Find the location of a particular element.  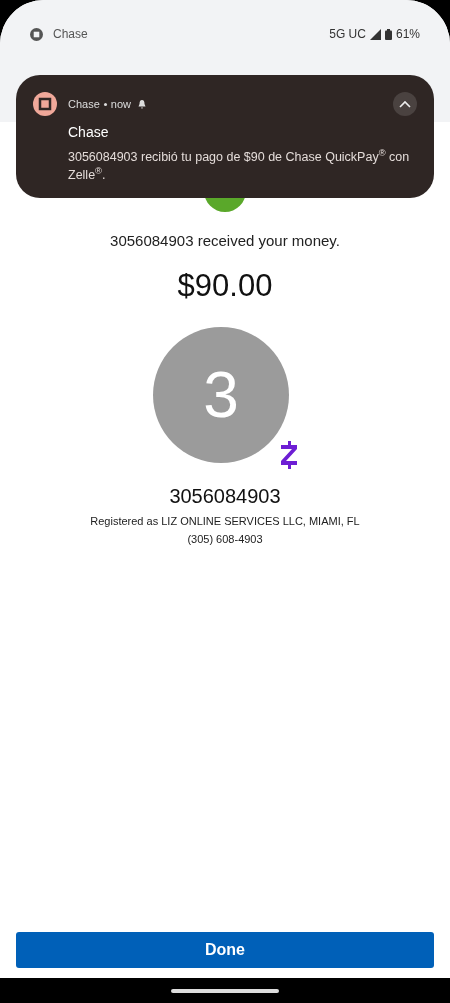

recipient-phone: (305) 608-4903 is located at coordinates (225, 539).